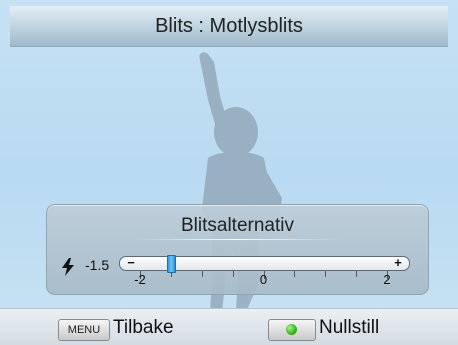  Describe the element at coordinates (387, 279) in the screenshot. I see `scale-label-max: 2` at that location.